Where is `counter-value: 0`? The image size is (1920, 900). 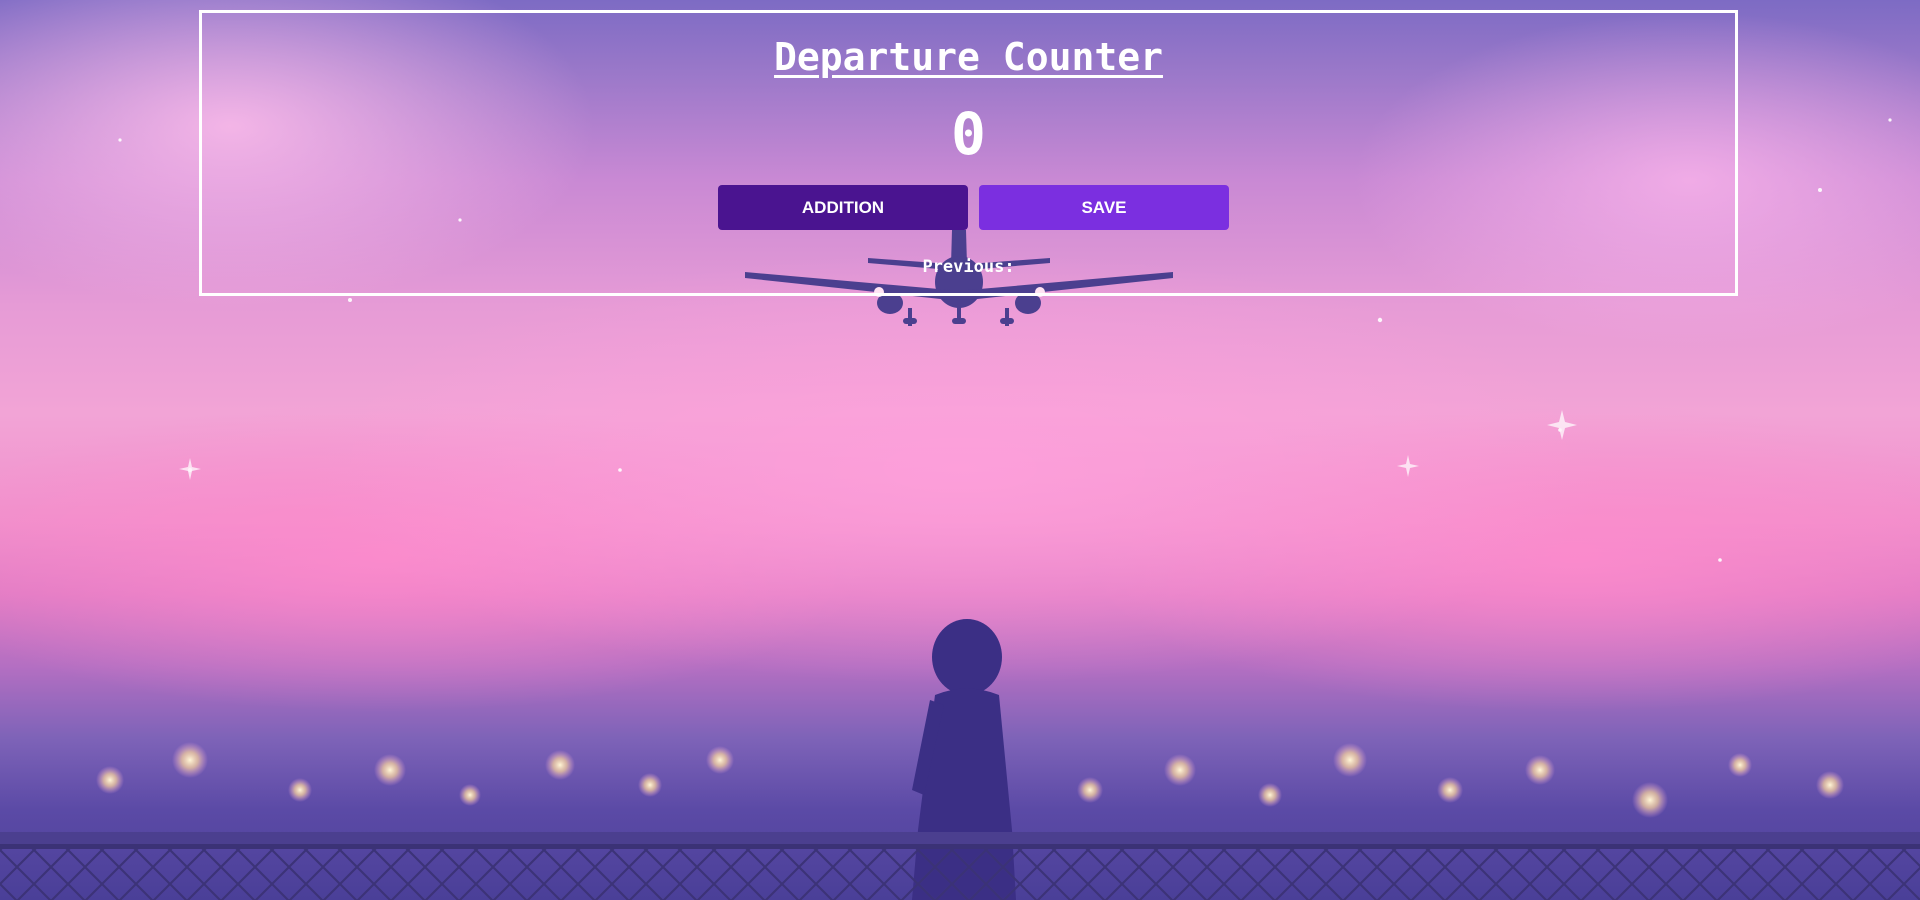 counter-value: 0 is located at coordinates (968, 134).